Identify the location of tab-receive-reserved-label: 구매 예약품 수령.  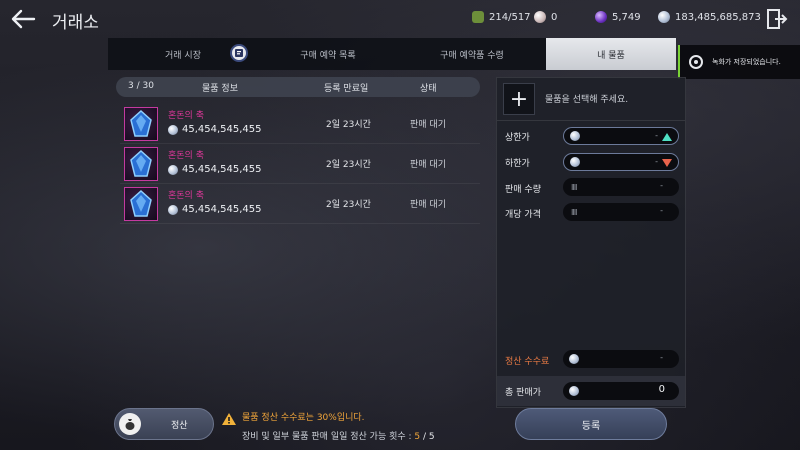
(472, 55).